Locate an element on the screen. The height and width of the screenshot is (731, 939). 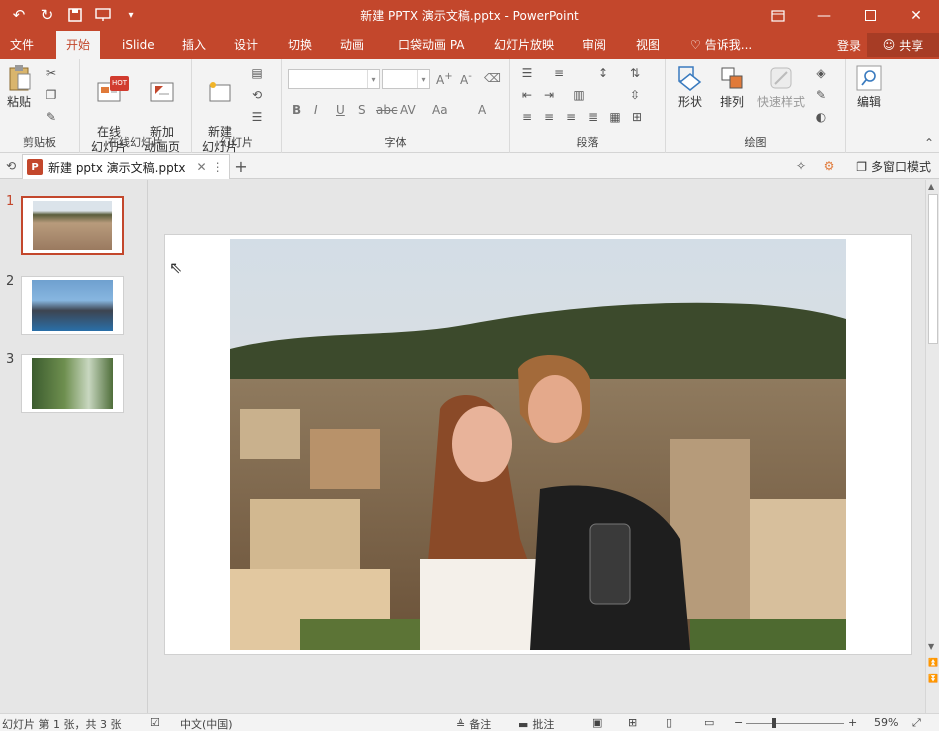
tab-home: 开始 is located at coordinates (78, 45).